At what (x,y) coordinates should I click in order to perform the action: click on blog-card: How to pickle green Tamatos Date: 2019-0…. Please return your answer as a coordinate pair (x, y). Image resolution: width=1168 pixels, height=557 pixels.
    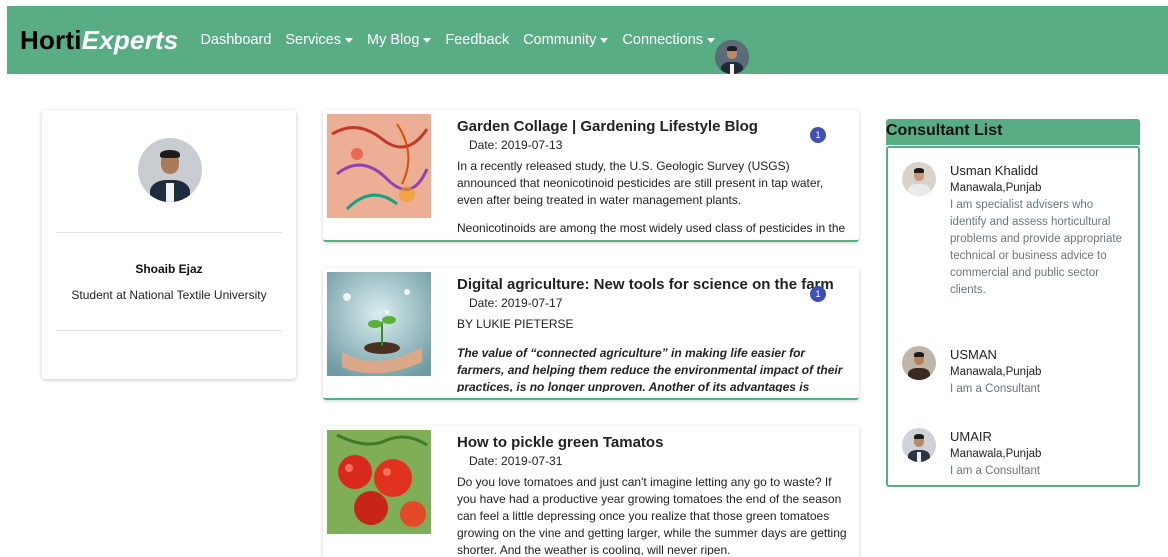
    Looking at the image, I should click on (591, 491).